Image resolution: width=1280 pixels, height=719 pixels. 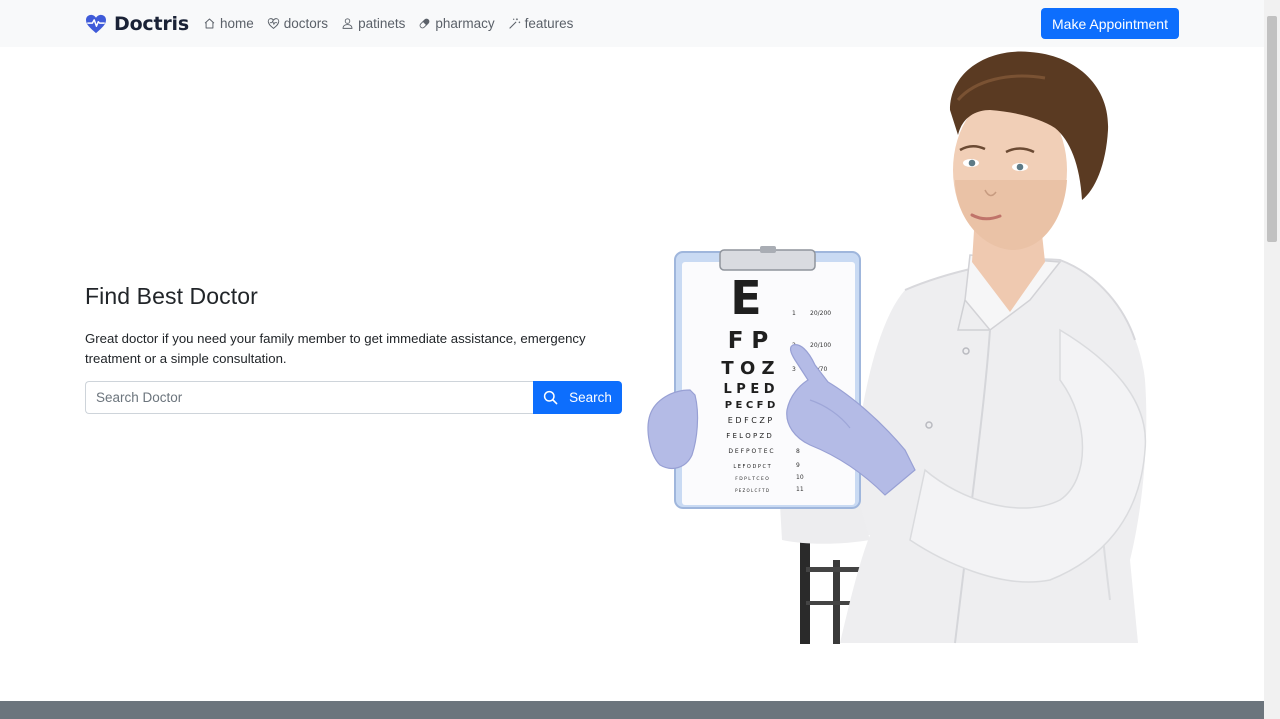 I want to click on eye-chart-rownum-11: 11, so click(x=800, y=489).